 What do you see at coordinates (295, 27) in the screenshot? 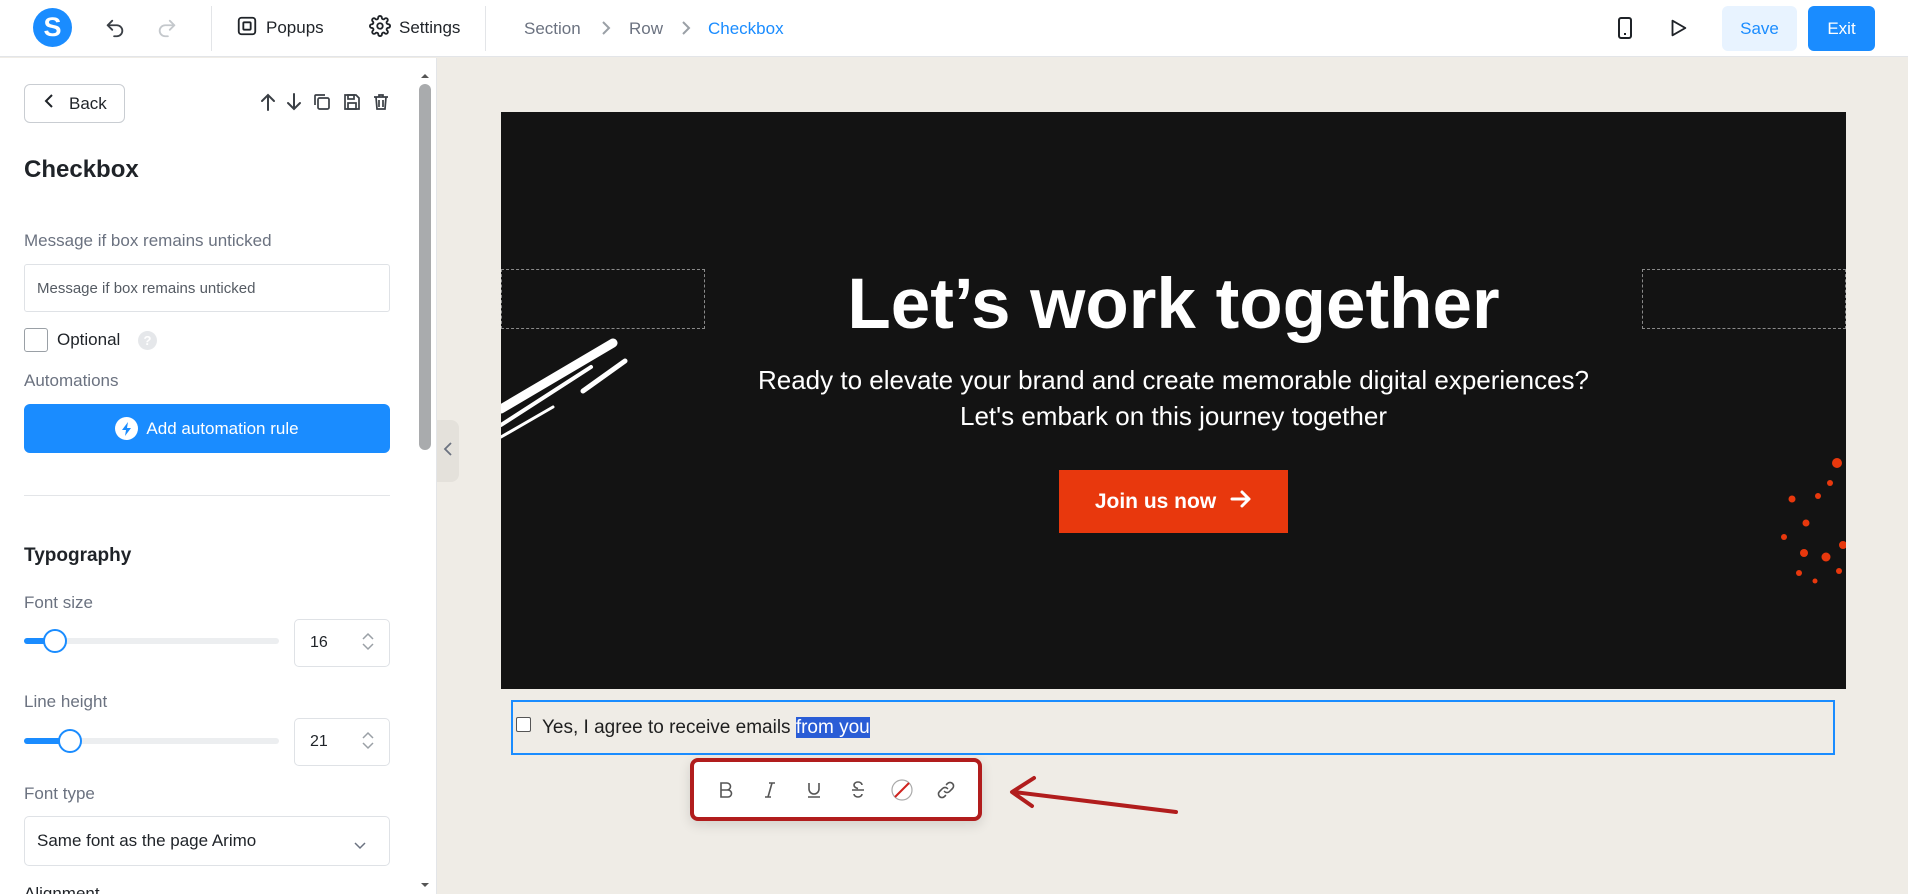
I see `popups-label: Popups` at bounding box center [295, 27].